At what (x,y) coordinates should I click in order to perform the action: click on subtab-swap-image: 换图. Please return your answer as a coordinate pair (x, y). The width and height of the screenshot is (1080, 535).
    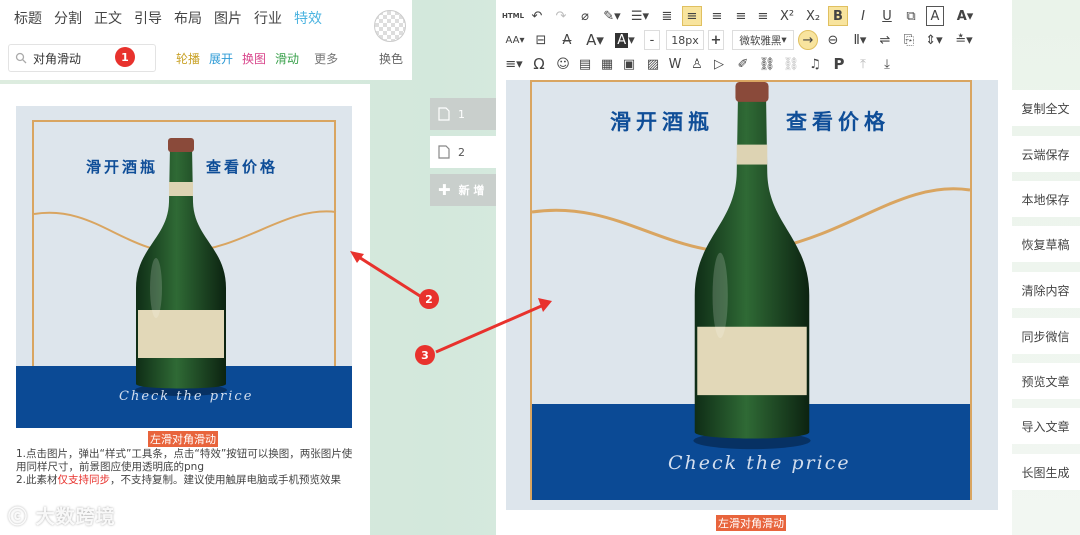
    Looking at the image, I should click on (254, 58).